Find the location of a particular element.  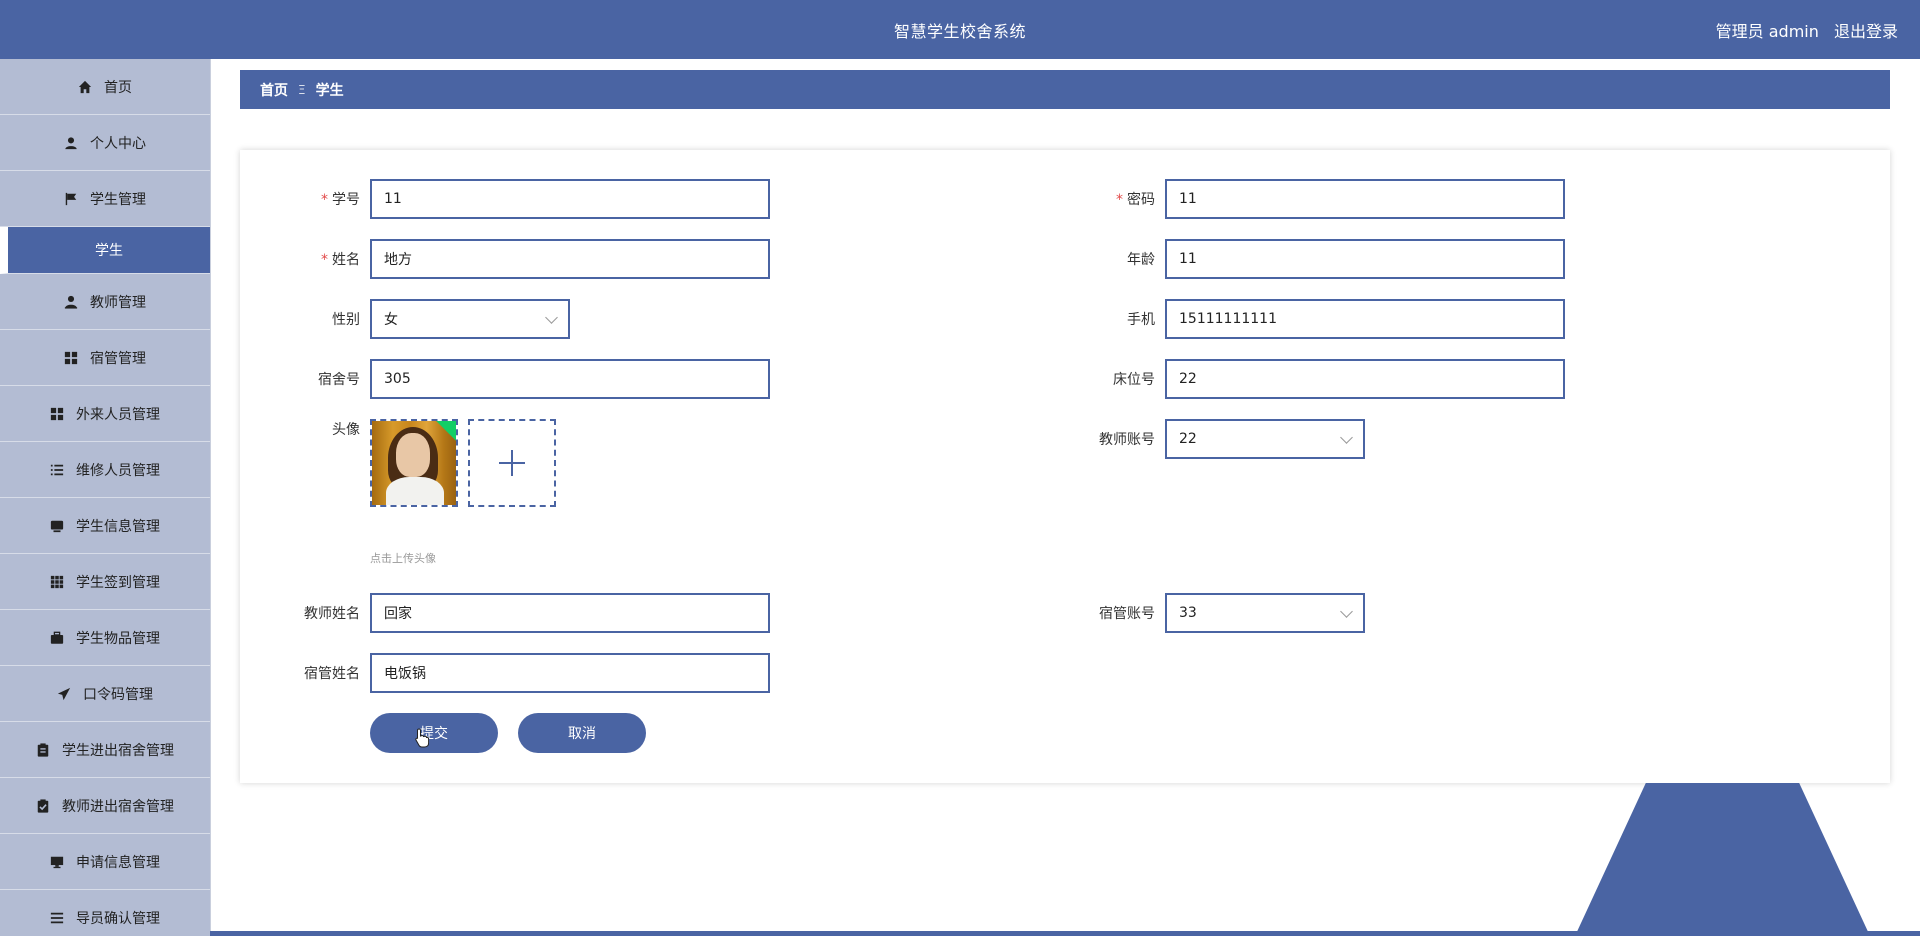

monitor-icon is located at coordinates (57, 862).